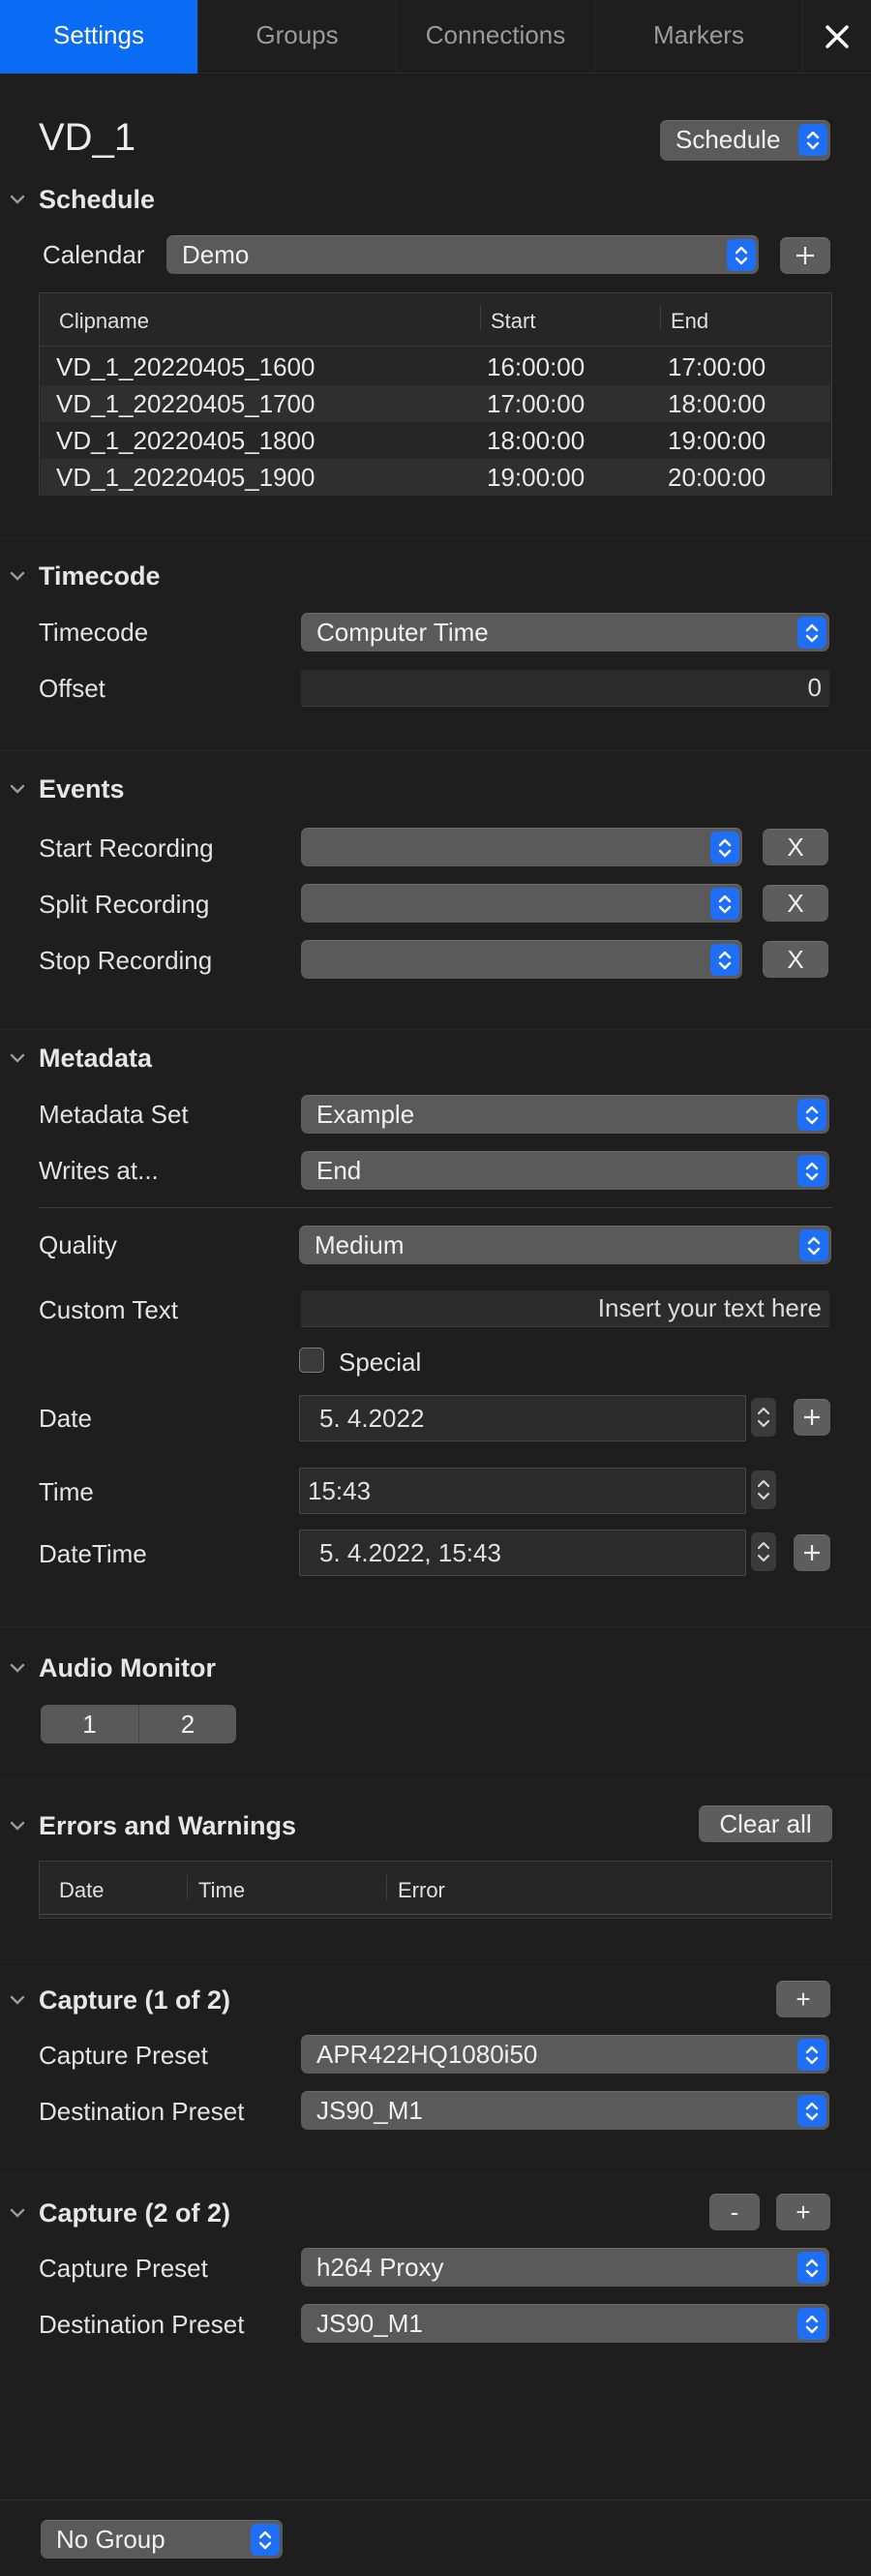  I want to click on close-button, so click(837, 37).